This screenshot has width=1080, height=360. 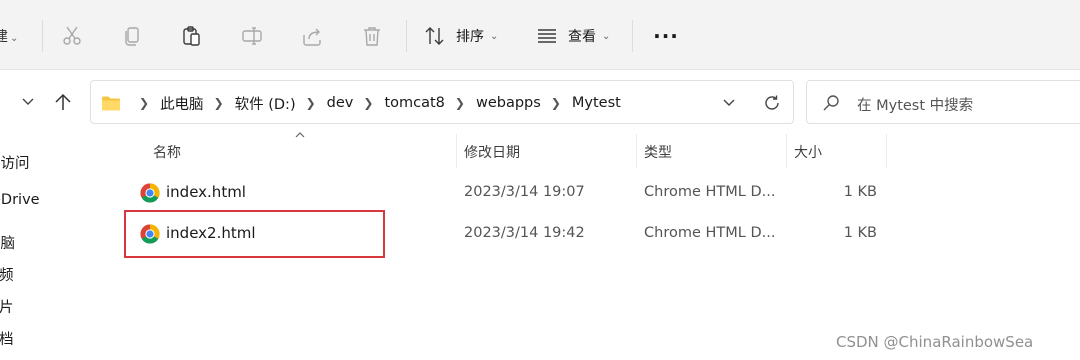 I want to click on breadcrumb-item: webapps, so click(x=508, y=103).